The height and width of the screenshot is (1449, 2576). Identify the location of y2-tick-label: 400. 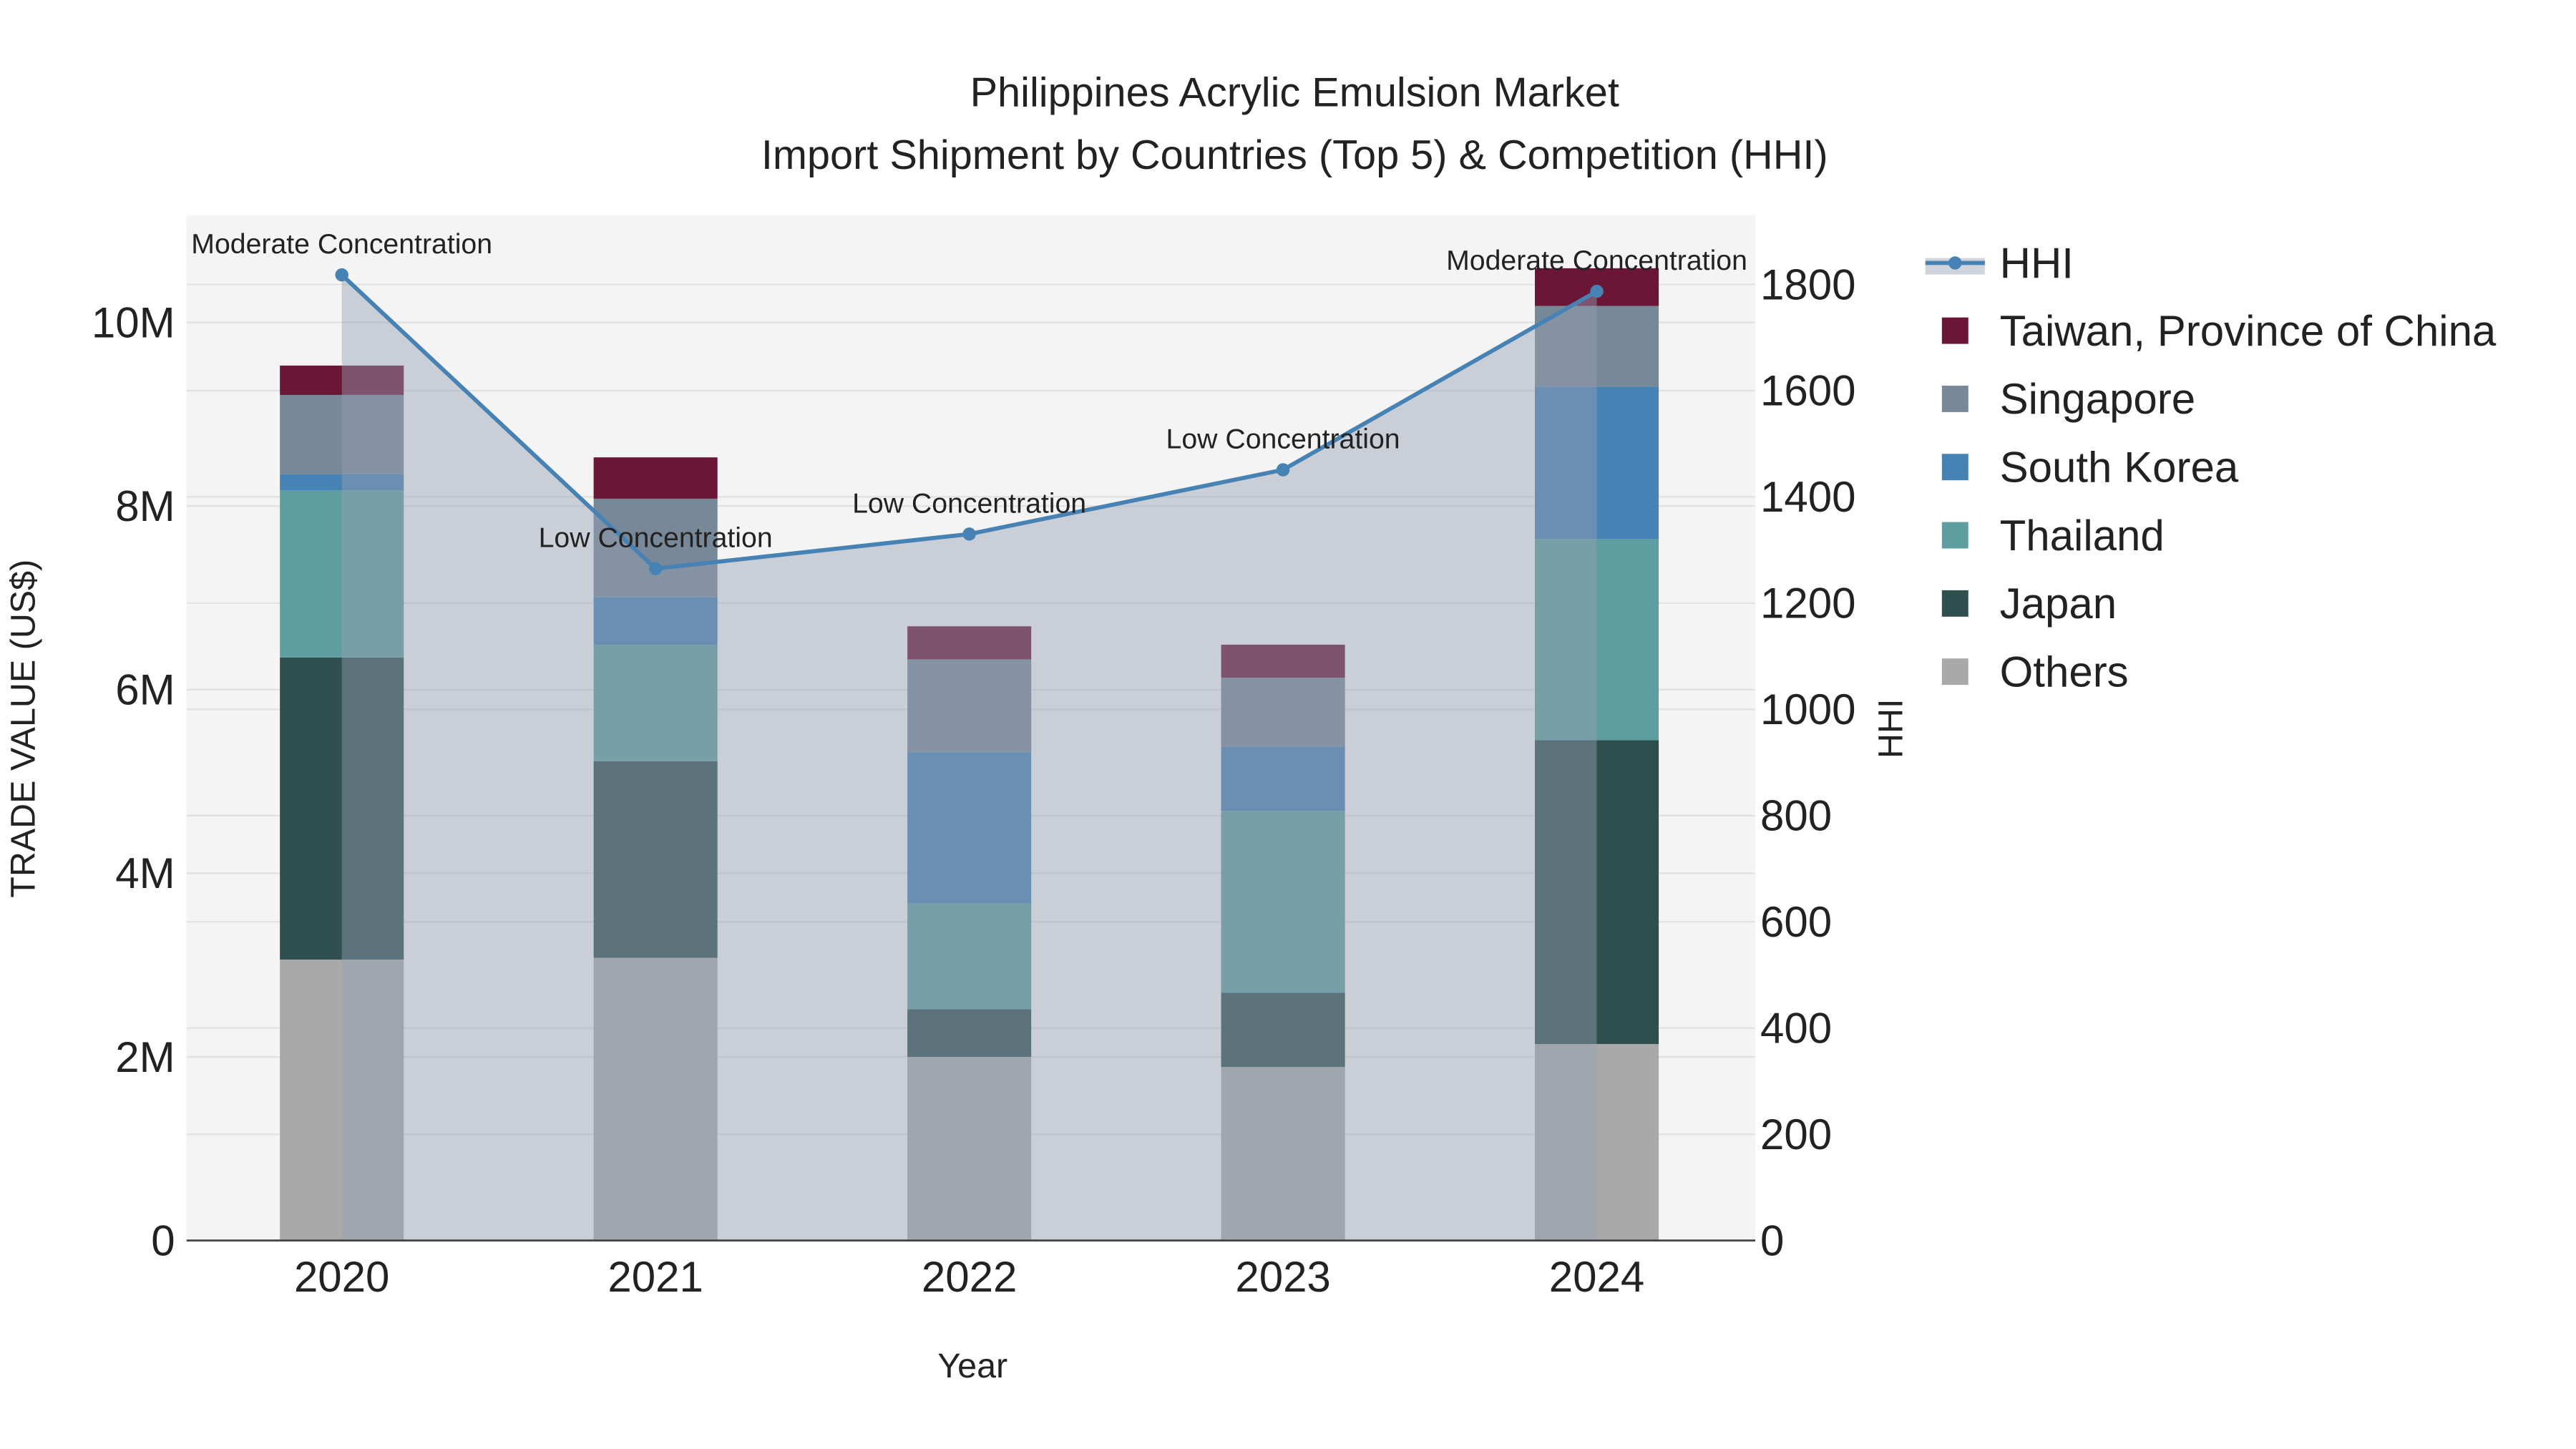
(1796, 1028).